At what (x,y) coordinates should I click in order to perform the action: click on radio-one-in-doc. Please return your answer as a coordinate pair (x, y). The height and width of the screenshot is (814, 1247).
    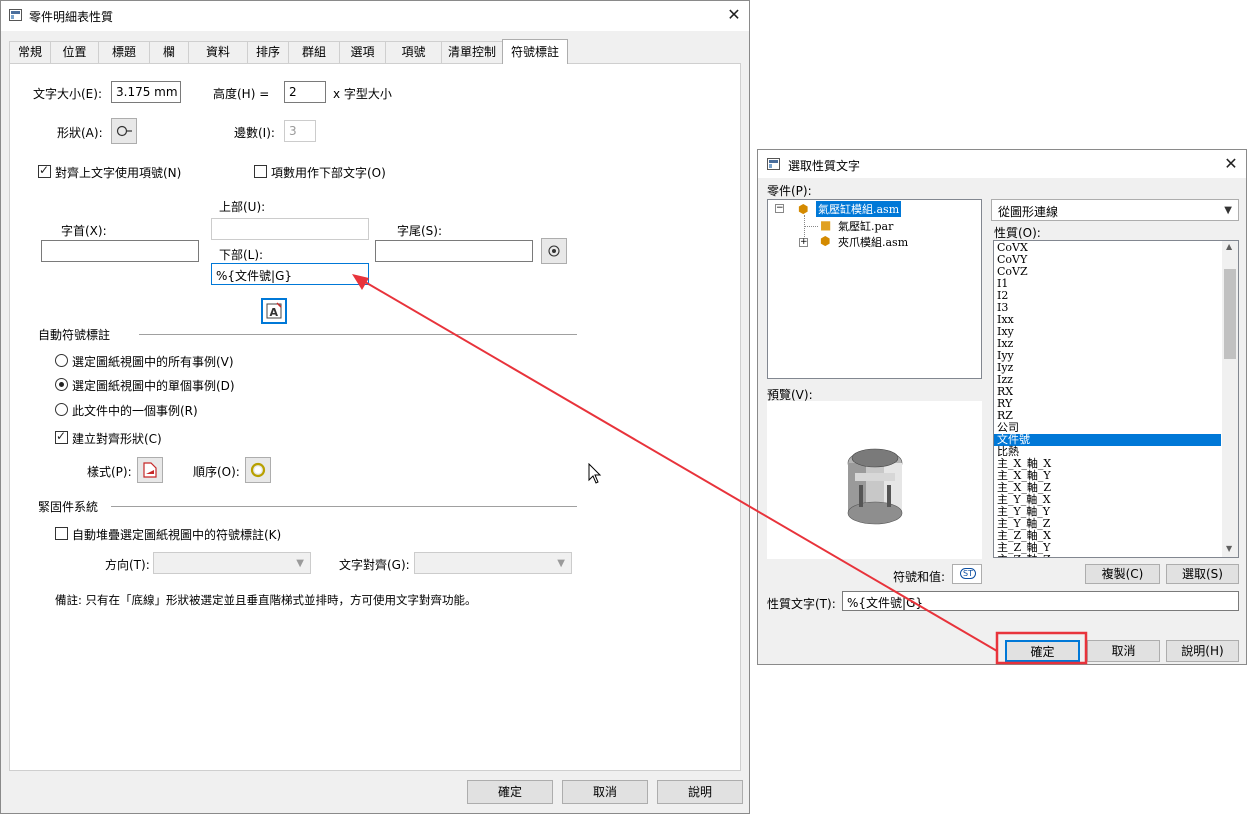
    Looking at the image, I should click on (61, 409).